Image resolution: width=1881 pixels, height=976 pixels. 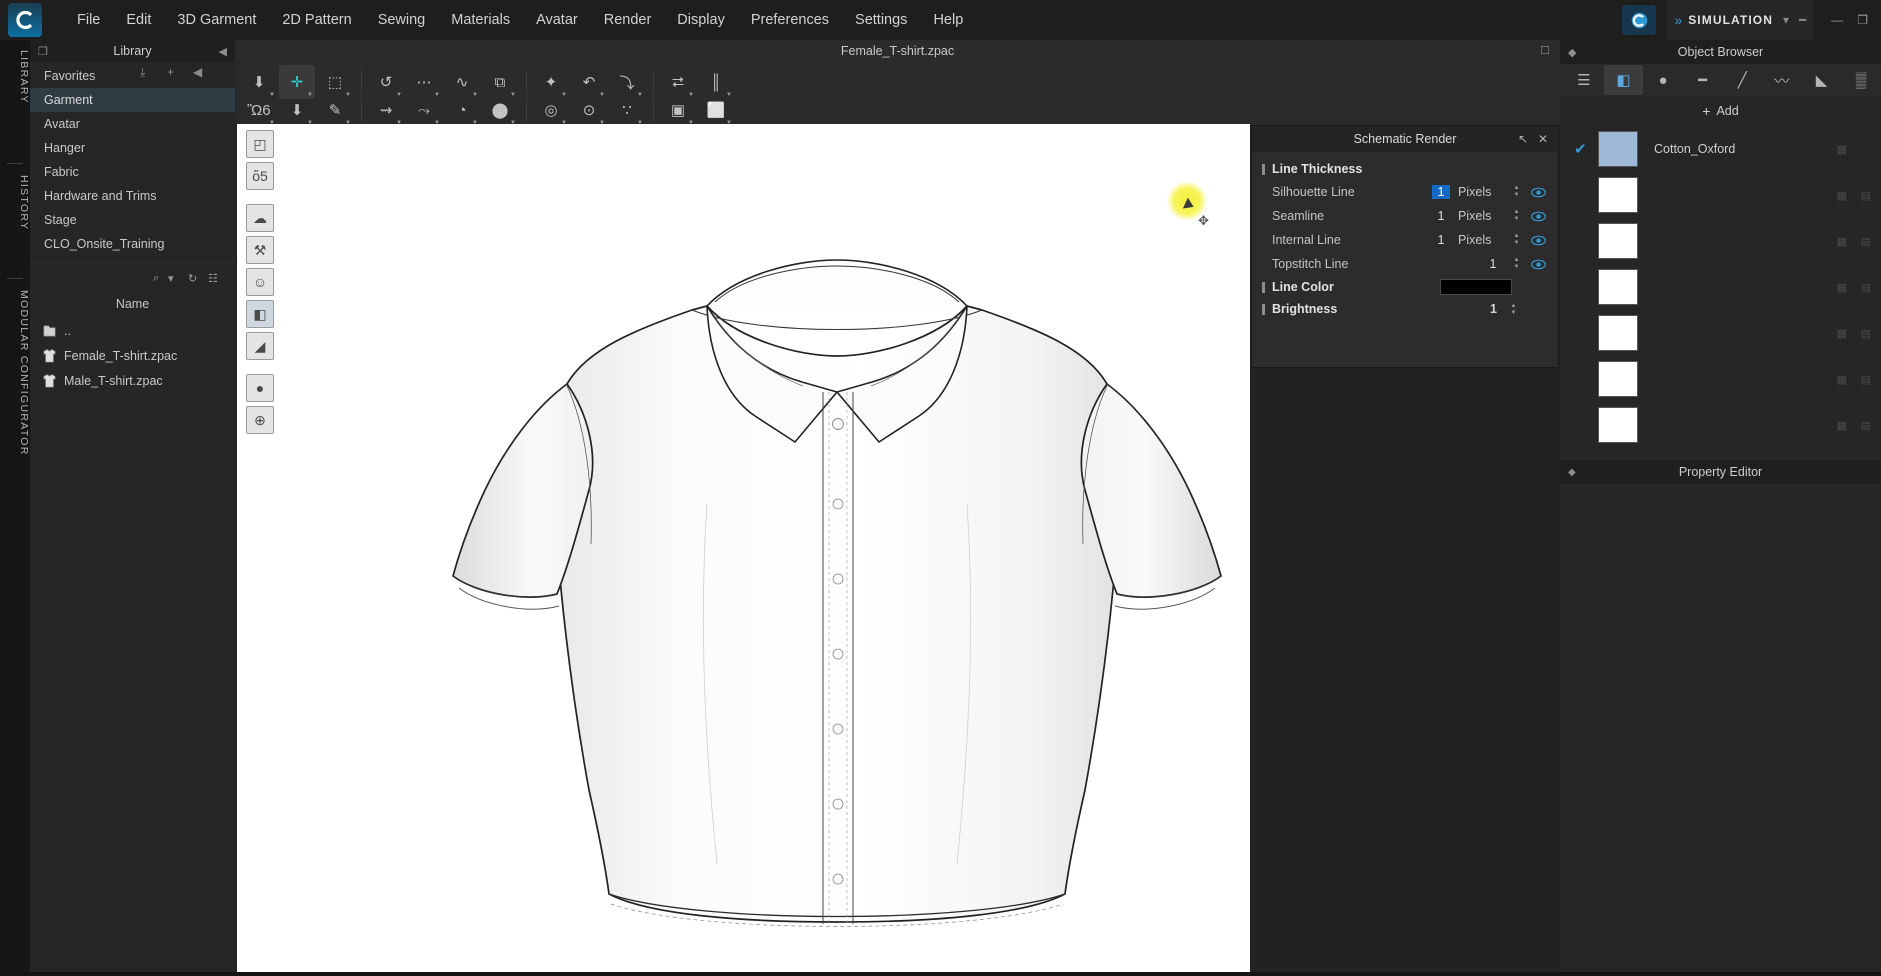 I want to click on library-category-garment: Garment, so click(x=132, y=100).